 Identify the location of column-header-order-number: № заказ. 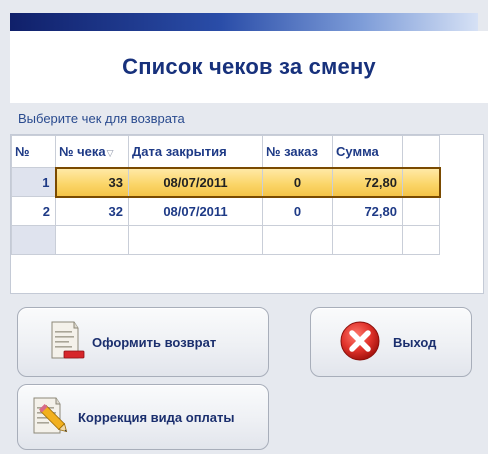
(297, 151).